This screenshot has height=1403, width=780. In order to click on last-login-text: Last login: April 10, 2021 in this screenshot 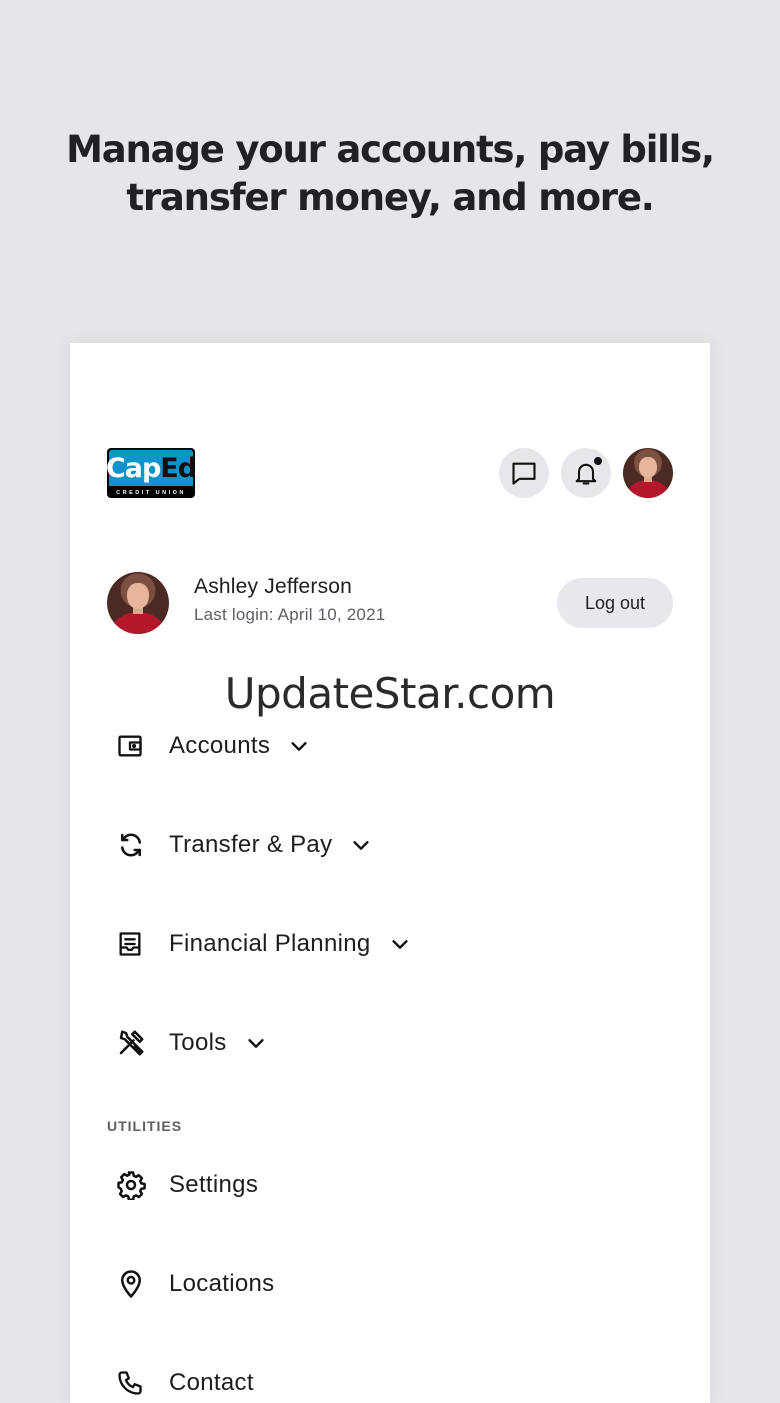, I will do `click(290, 614)`.